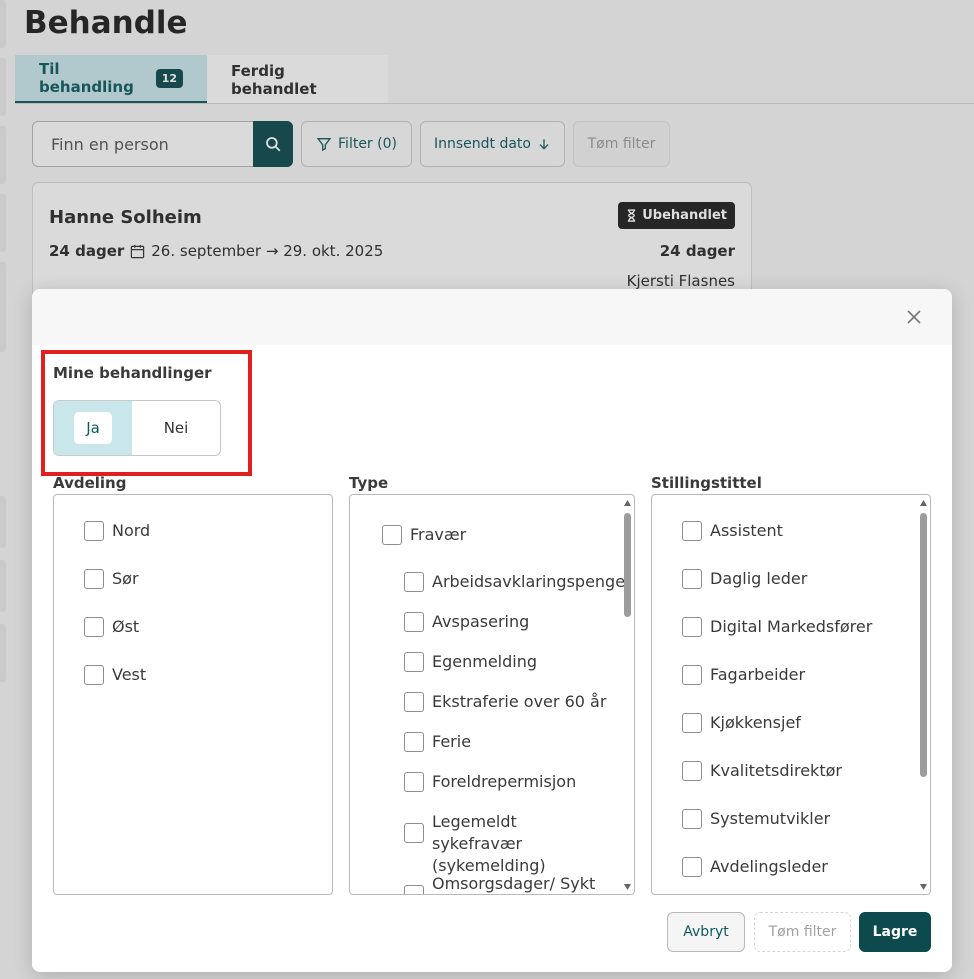 This screenshot has height=979, width=974. Describe the element at coordinates (132, 373) in the screenshot. I see `mine-behandlinger-label: Mine behandlinger` at that location.